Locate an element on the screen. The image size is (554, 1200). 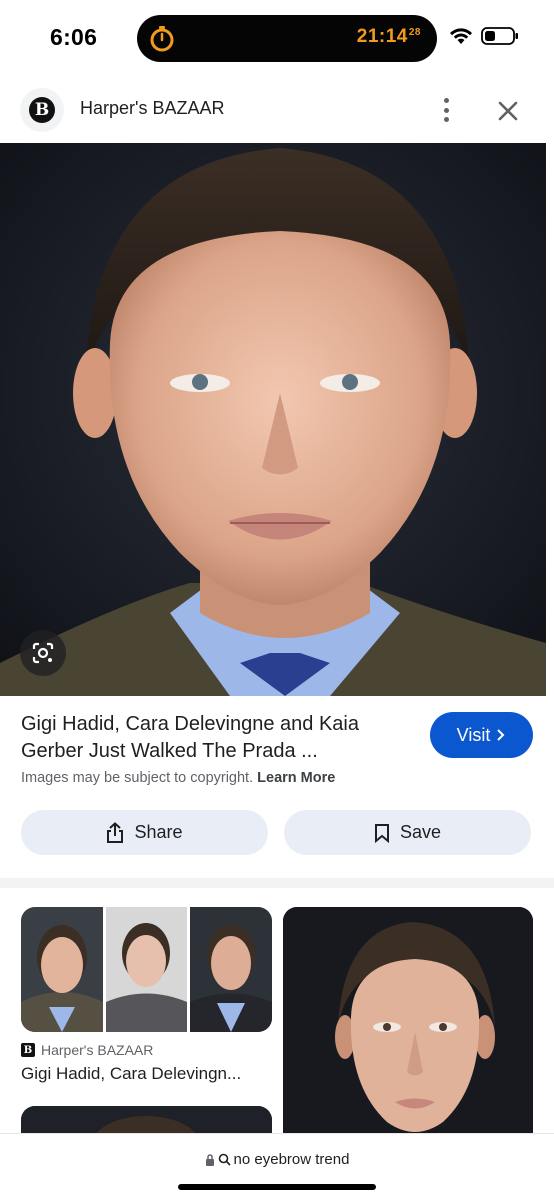
related-source-name: Harper's BAZAAR is located at coordinates (97, 1050).